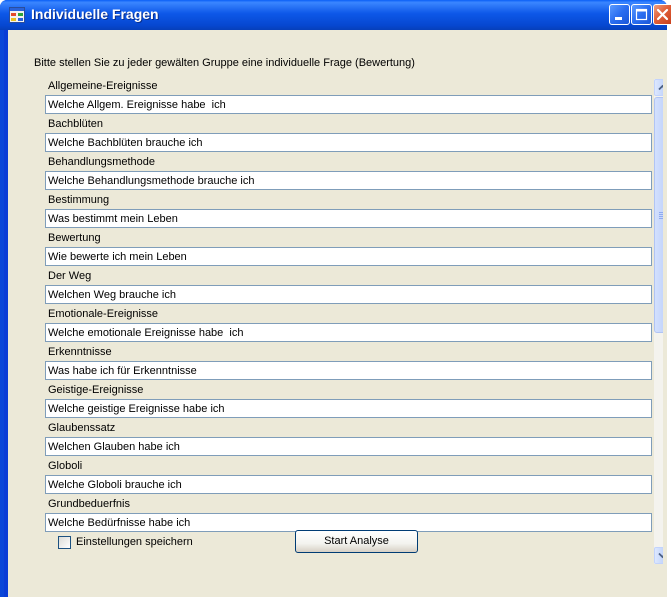 The image size is (671, 597). I want to click on vertical-scrollbar, so click(658, 321).